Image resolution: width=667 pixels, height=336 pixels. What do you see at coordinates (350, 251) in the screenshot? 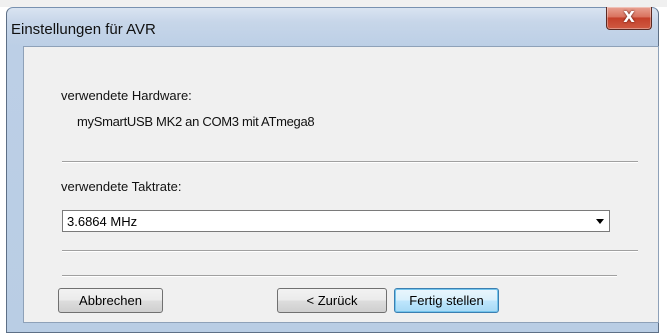
I see `separator-middle` at bounding box center [350, 251].